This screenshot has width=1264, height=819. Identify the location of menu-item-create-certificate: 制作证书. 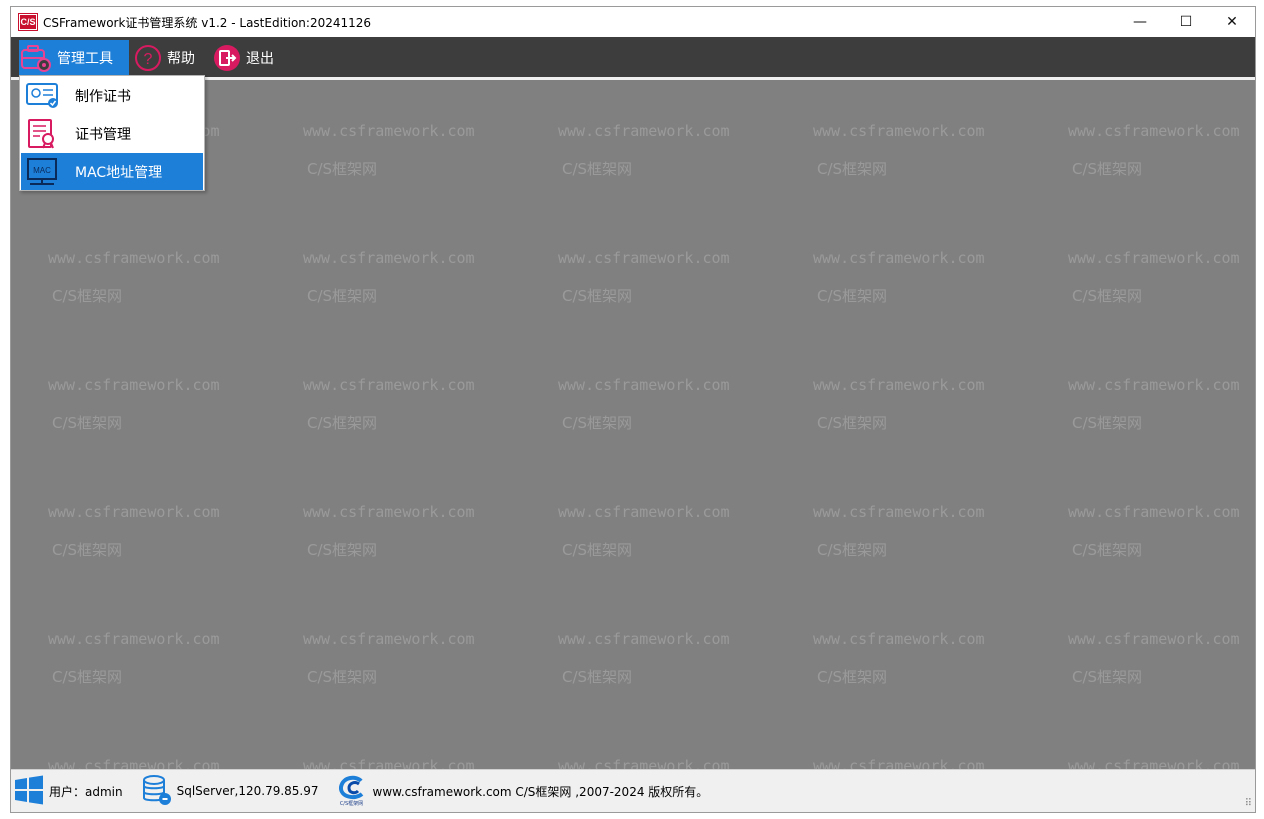
(112, 95).